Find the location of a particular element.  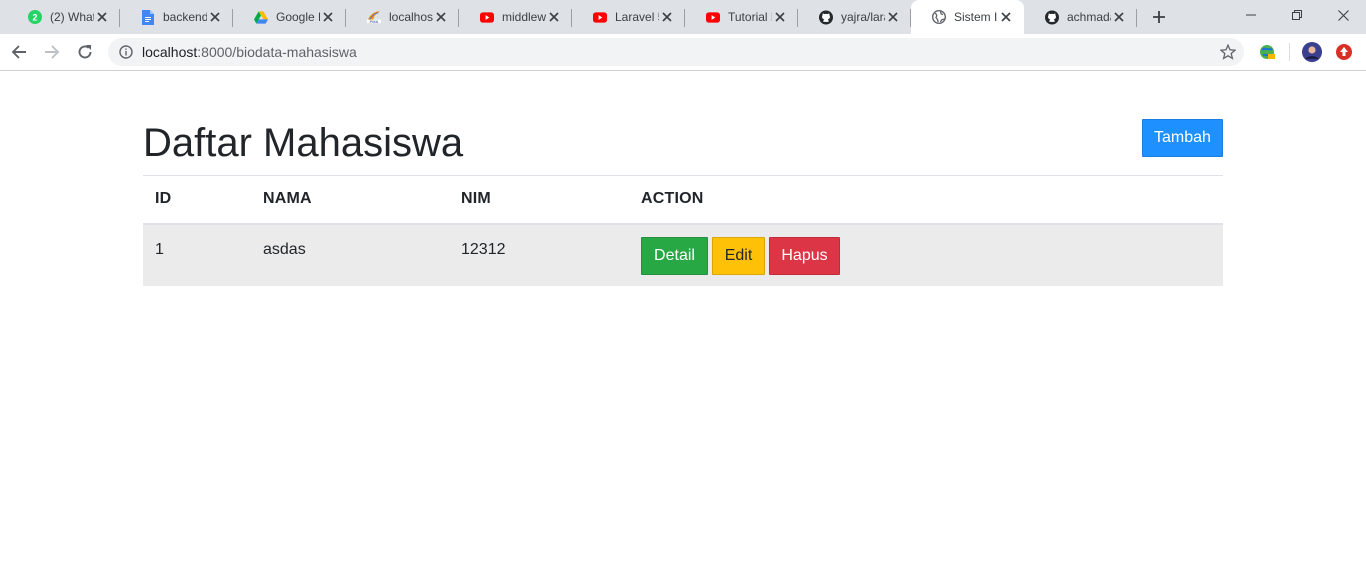

browser-toolbar: localhost:8000/biodata-mahasiswa is located at coordinates (683, 52).